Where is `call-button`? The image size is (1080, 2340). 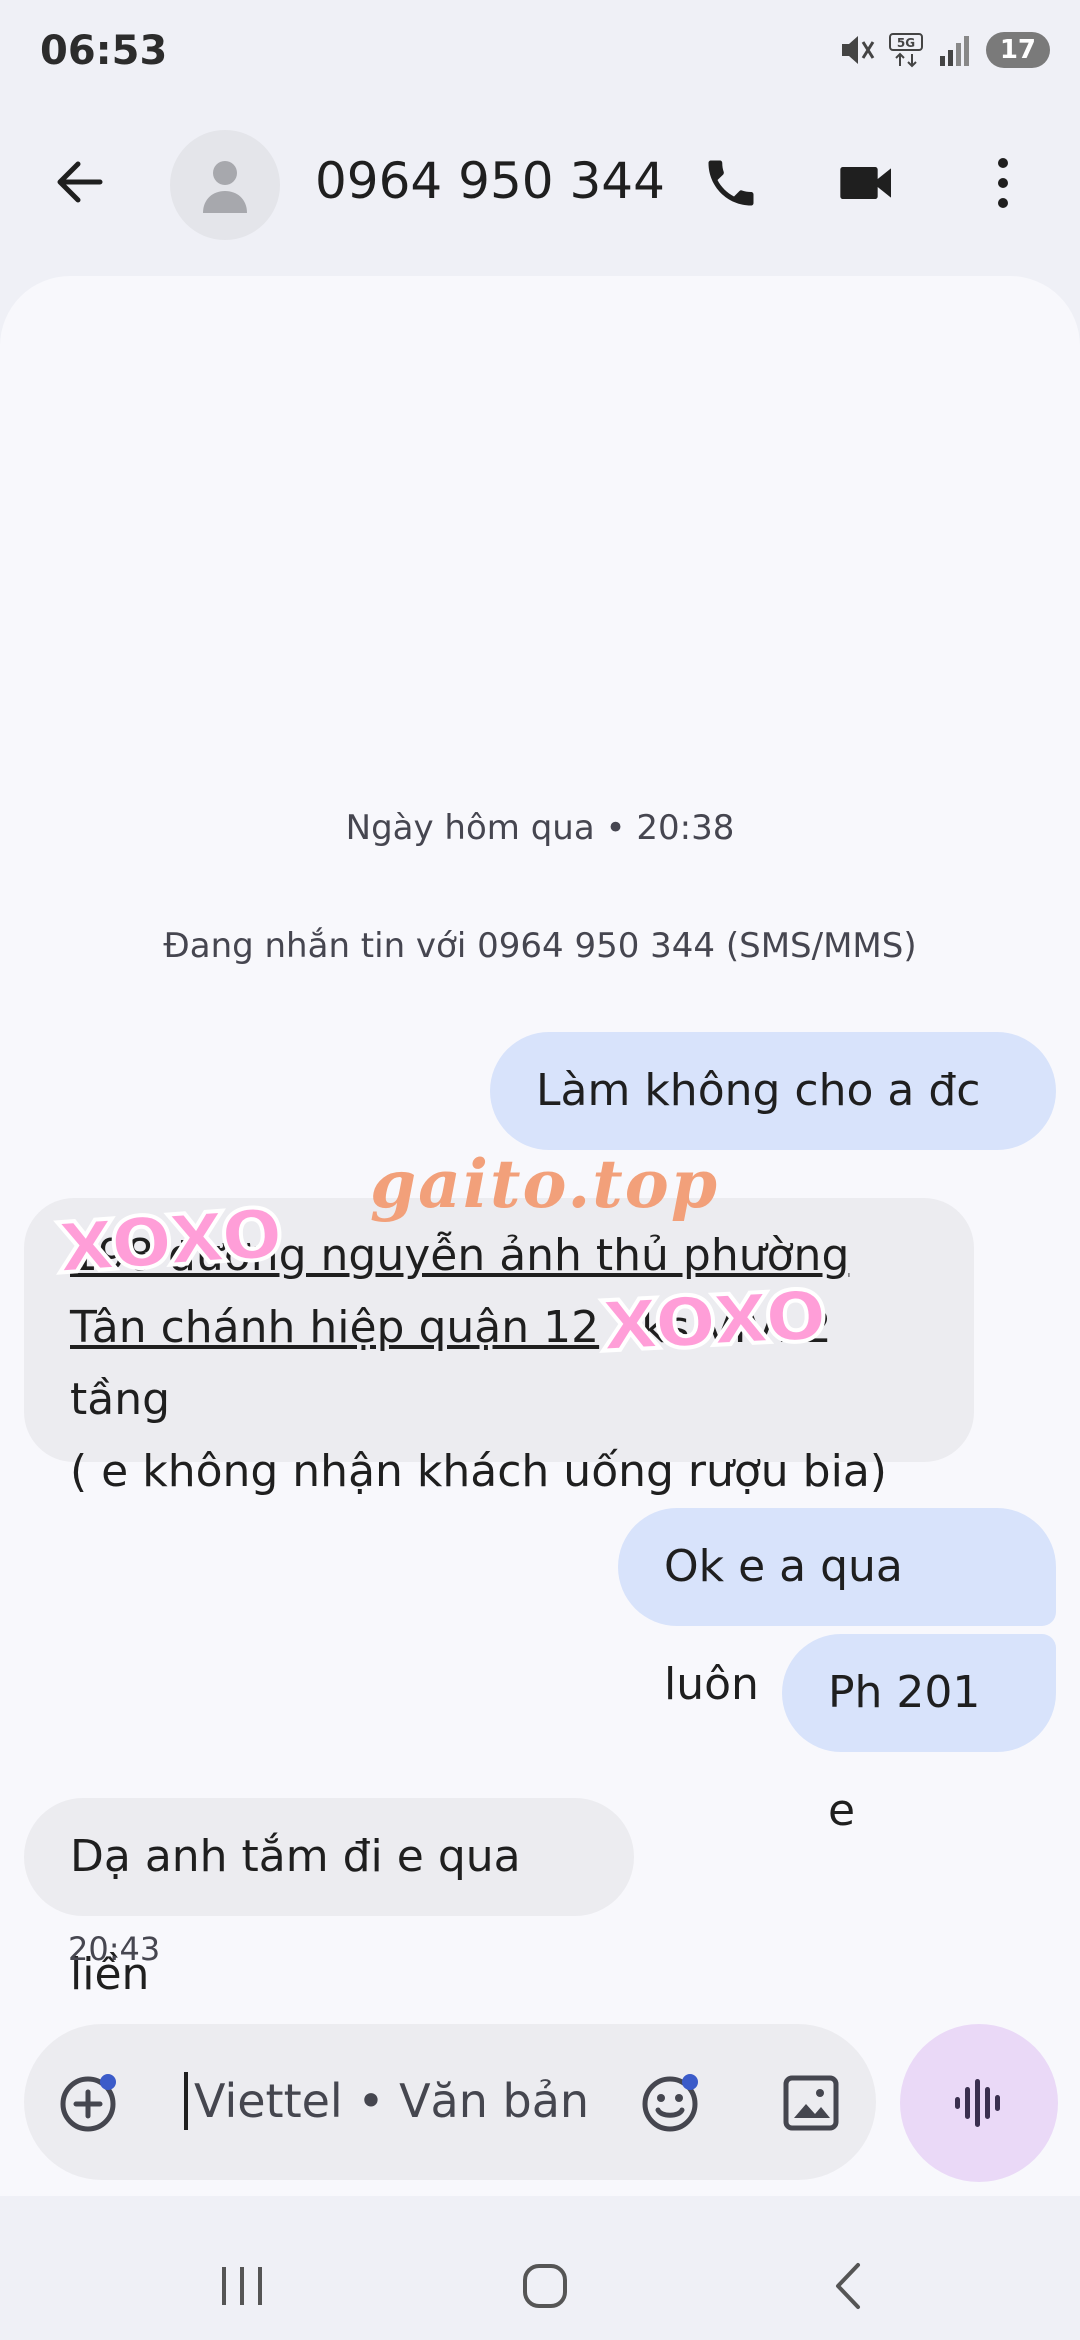 call-button is located at coordinates (731, 183).